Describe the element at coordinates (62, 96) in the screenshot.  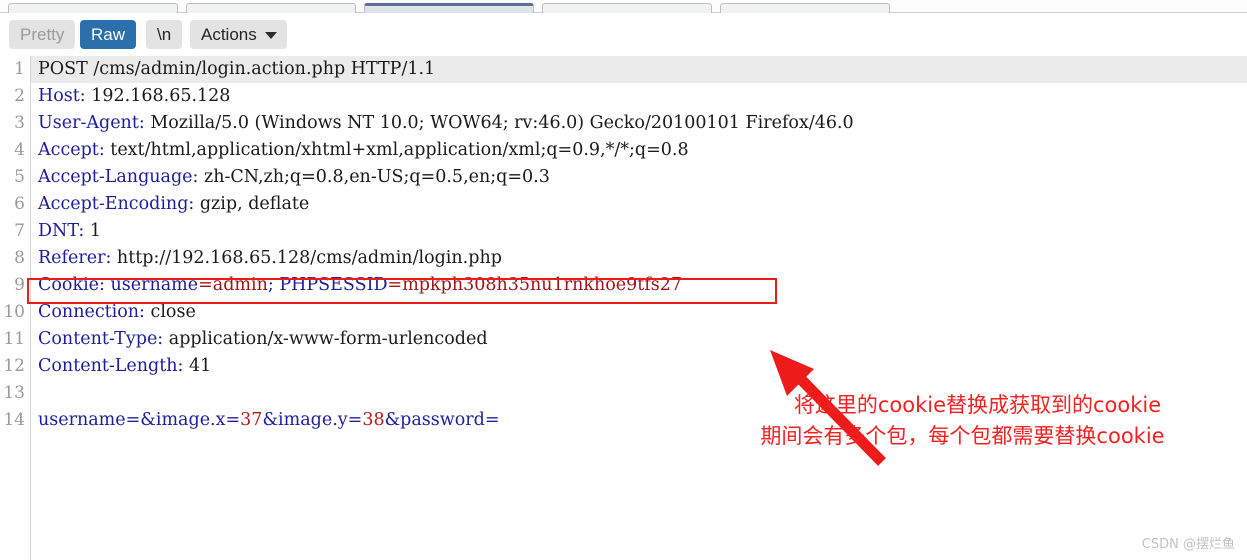
I see `token-hdr: Host:` at that location.